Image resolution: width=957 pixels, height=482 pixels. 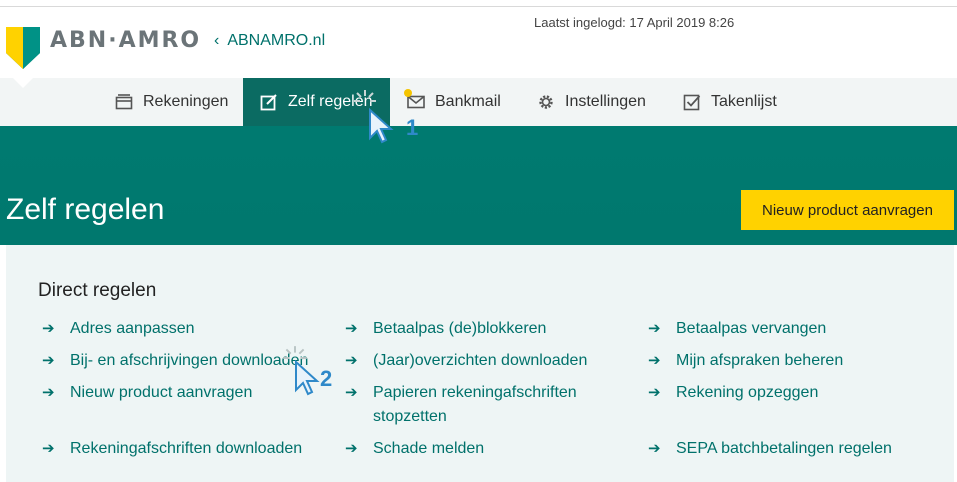 What do you see at coordinates (23, 48) in the screenshot?
I see `abn-amro-logo-icon` at bounding box center [23, 48].